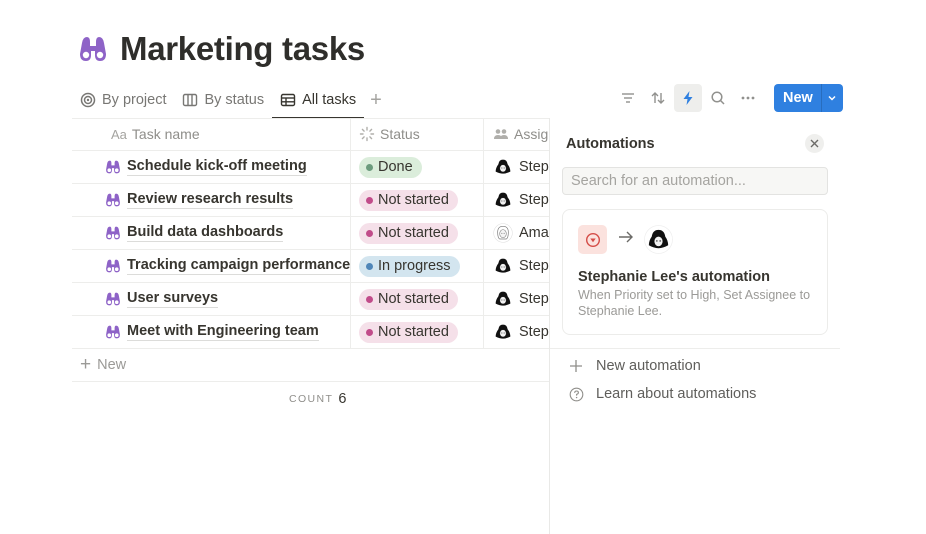 The image size is (926, 534). I want to click on automation-title: Stephanie Lee's automation, so click(674, 277).